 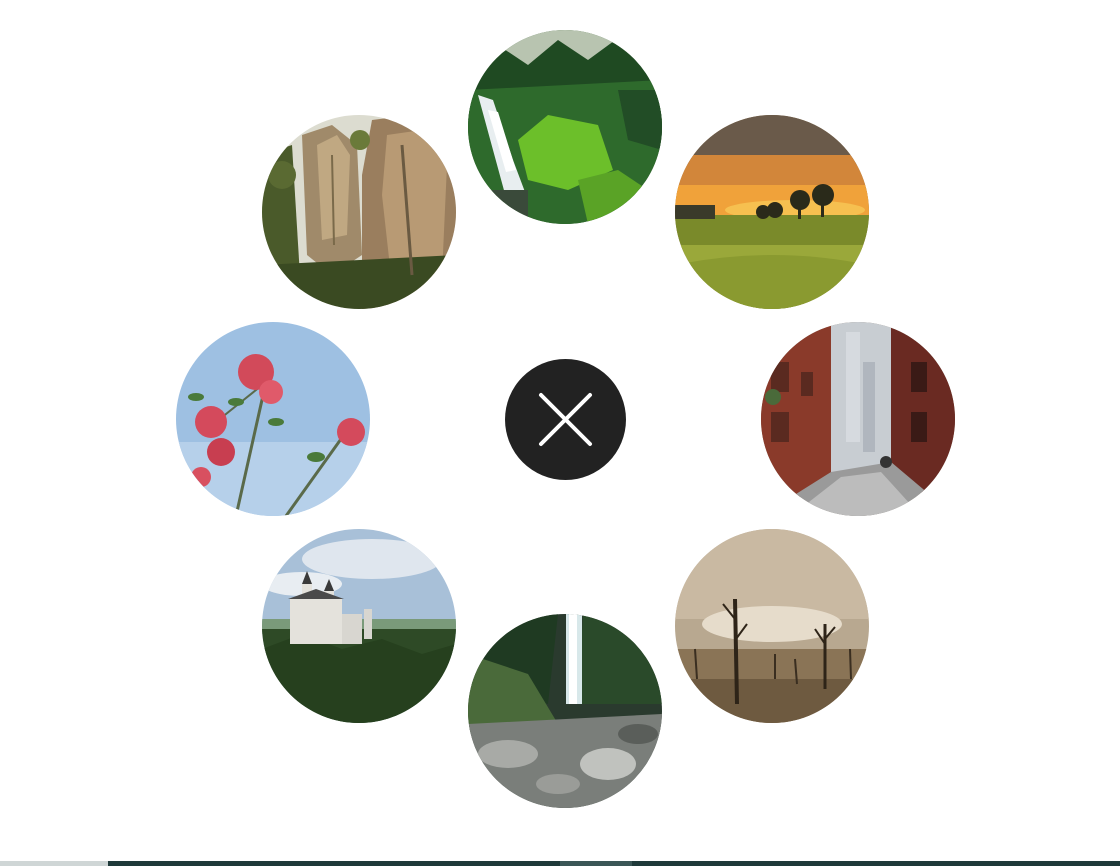 I want to click on photo-item-dead-trees, so click(x=772, y=626).